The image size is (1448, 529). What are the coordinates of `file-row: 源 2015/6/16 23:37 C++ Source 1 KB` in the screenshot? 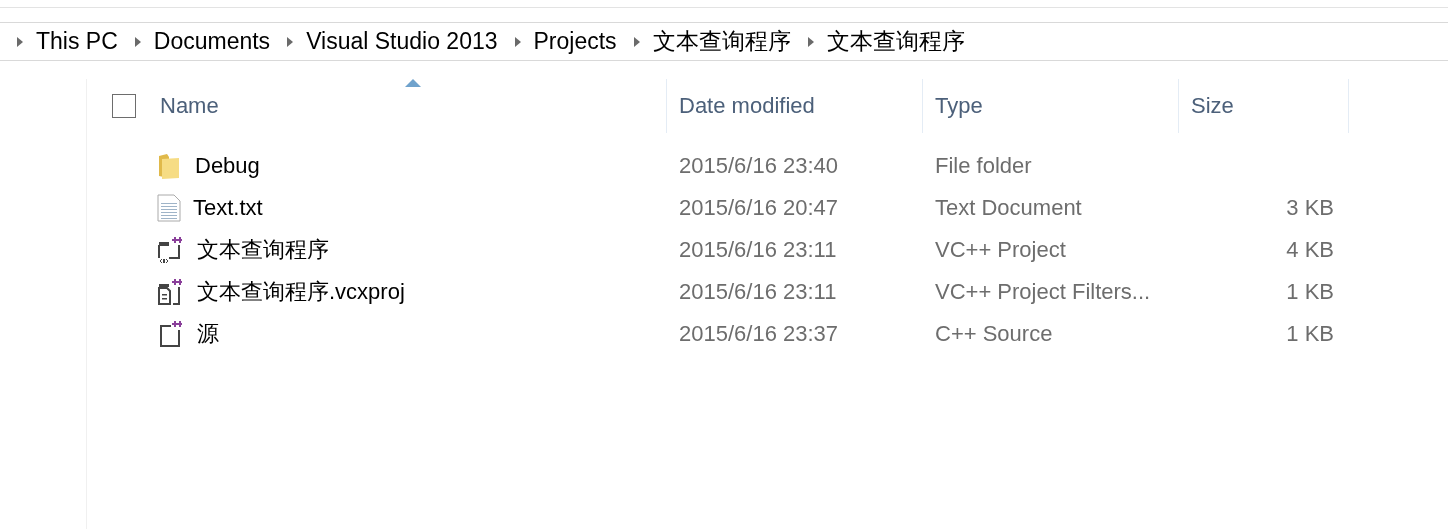 It's located at (767, 334).